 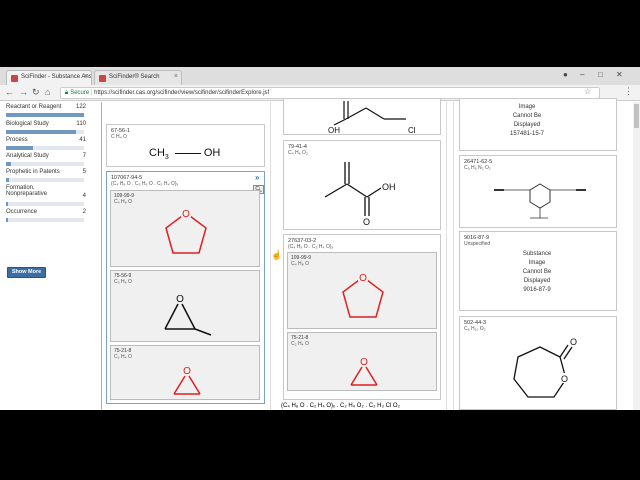 I want to click on video-letterbox-bottom, so click(x=320, y=445).